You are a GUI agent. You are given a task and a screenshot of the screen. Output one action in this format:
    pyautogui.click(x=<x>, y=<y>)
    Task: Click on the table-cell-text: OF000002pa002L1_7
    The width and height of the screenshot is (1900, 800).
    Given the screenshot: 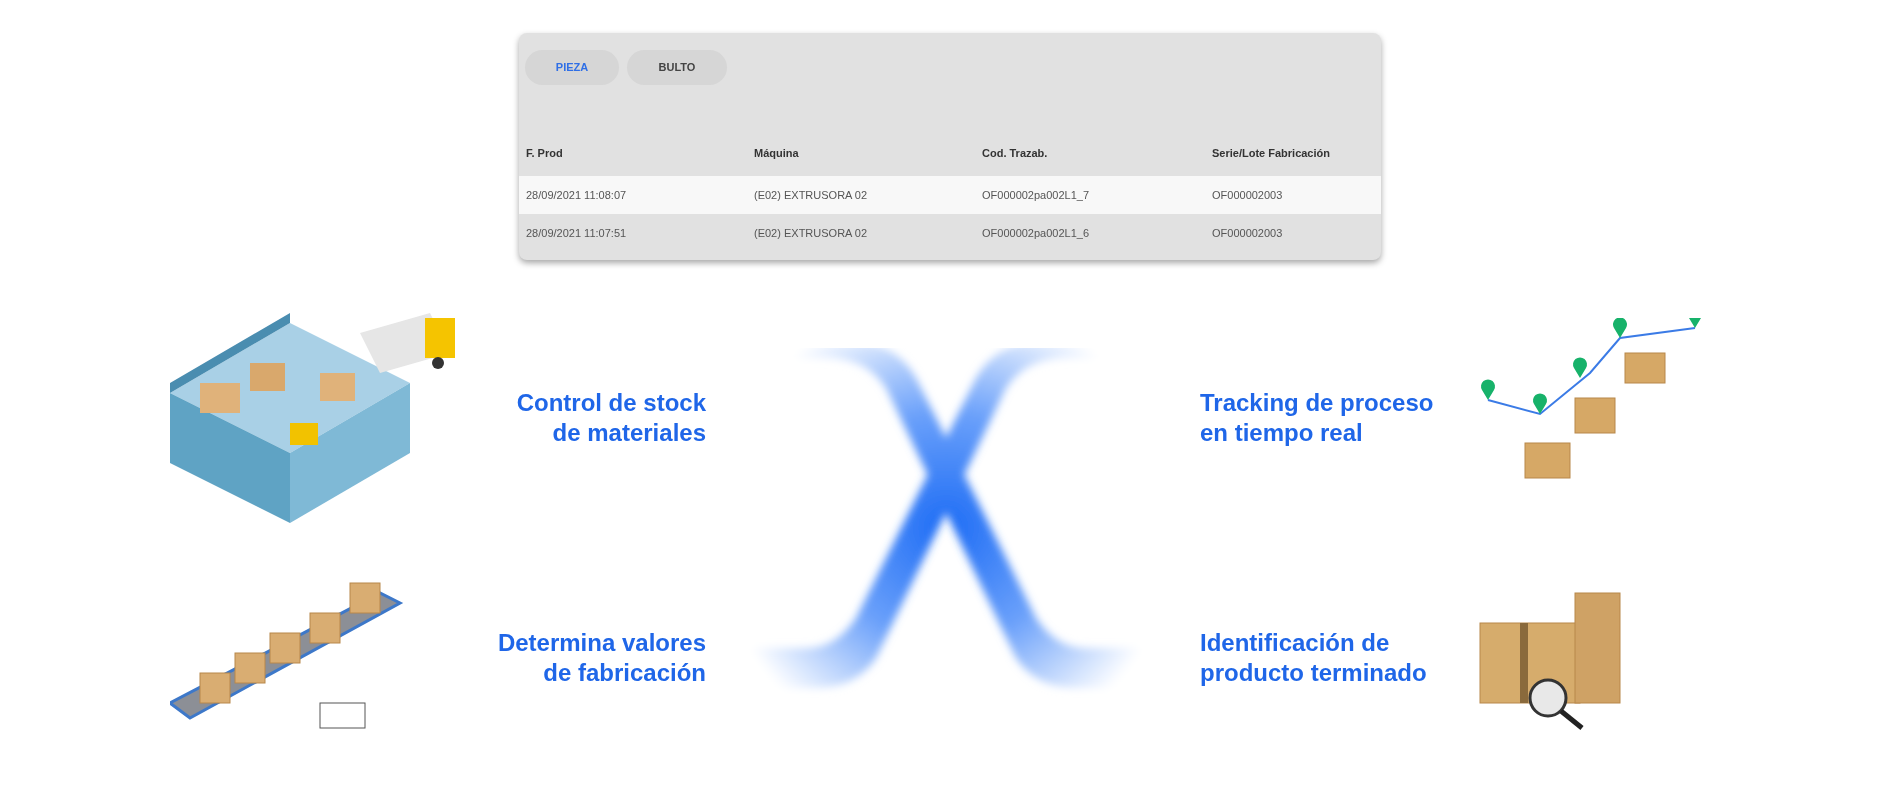 What is the action you would take?
    pyautogui.click(x=1036, y=195)
    